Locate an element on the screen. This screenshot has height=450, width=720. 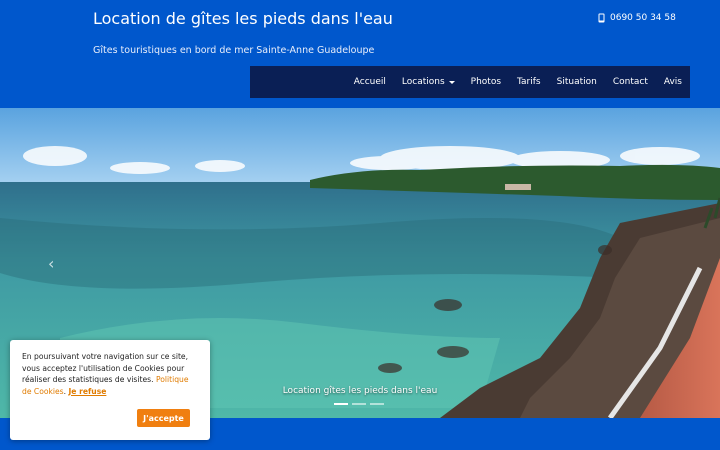
nav-label: Contact is located at coordinates (630, 82).